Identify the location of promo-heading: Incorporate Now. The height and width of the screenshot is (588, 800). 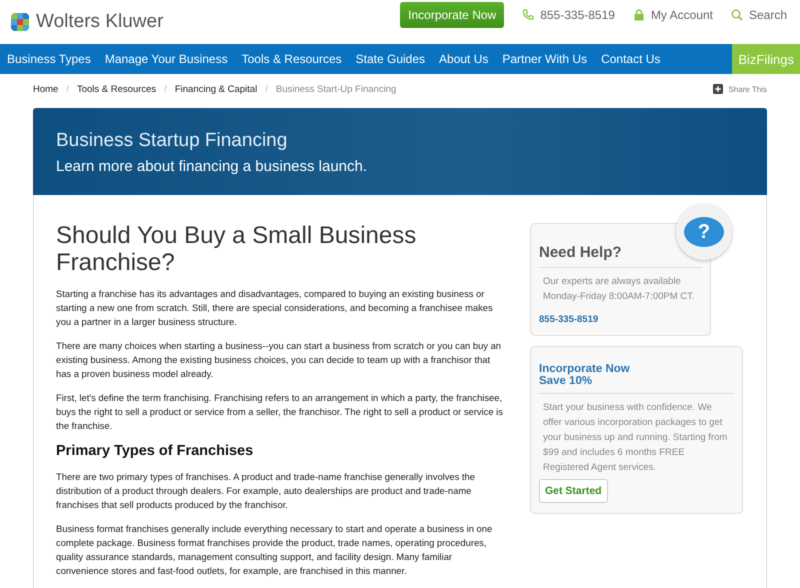
(585, 369).